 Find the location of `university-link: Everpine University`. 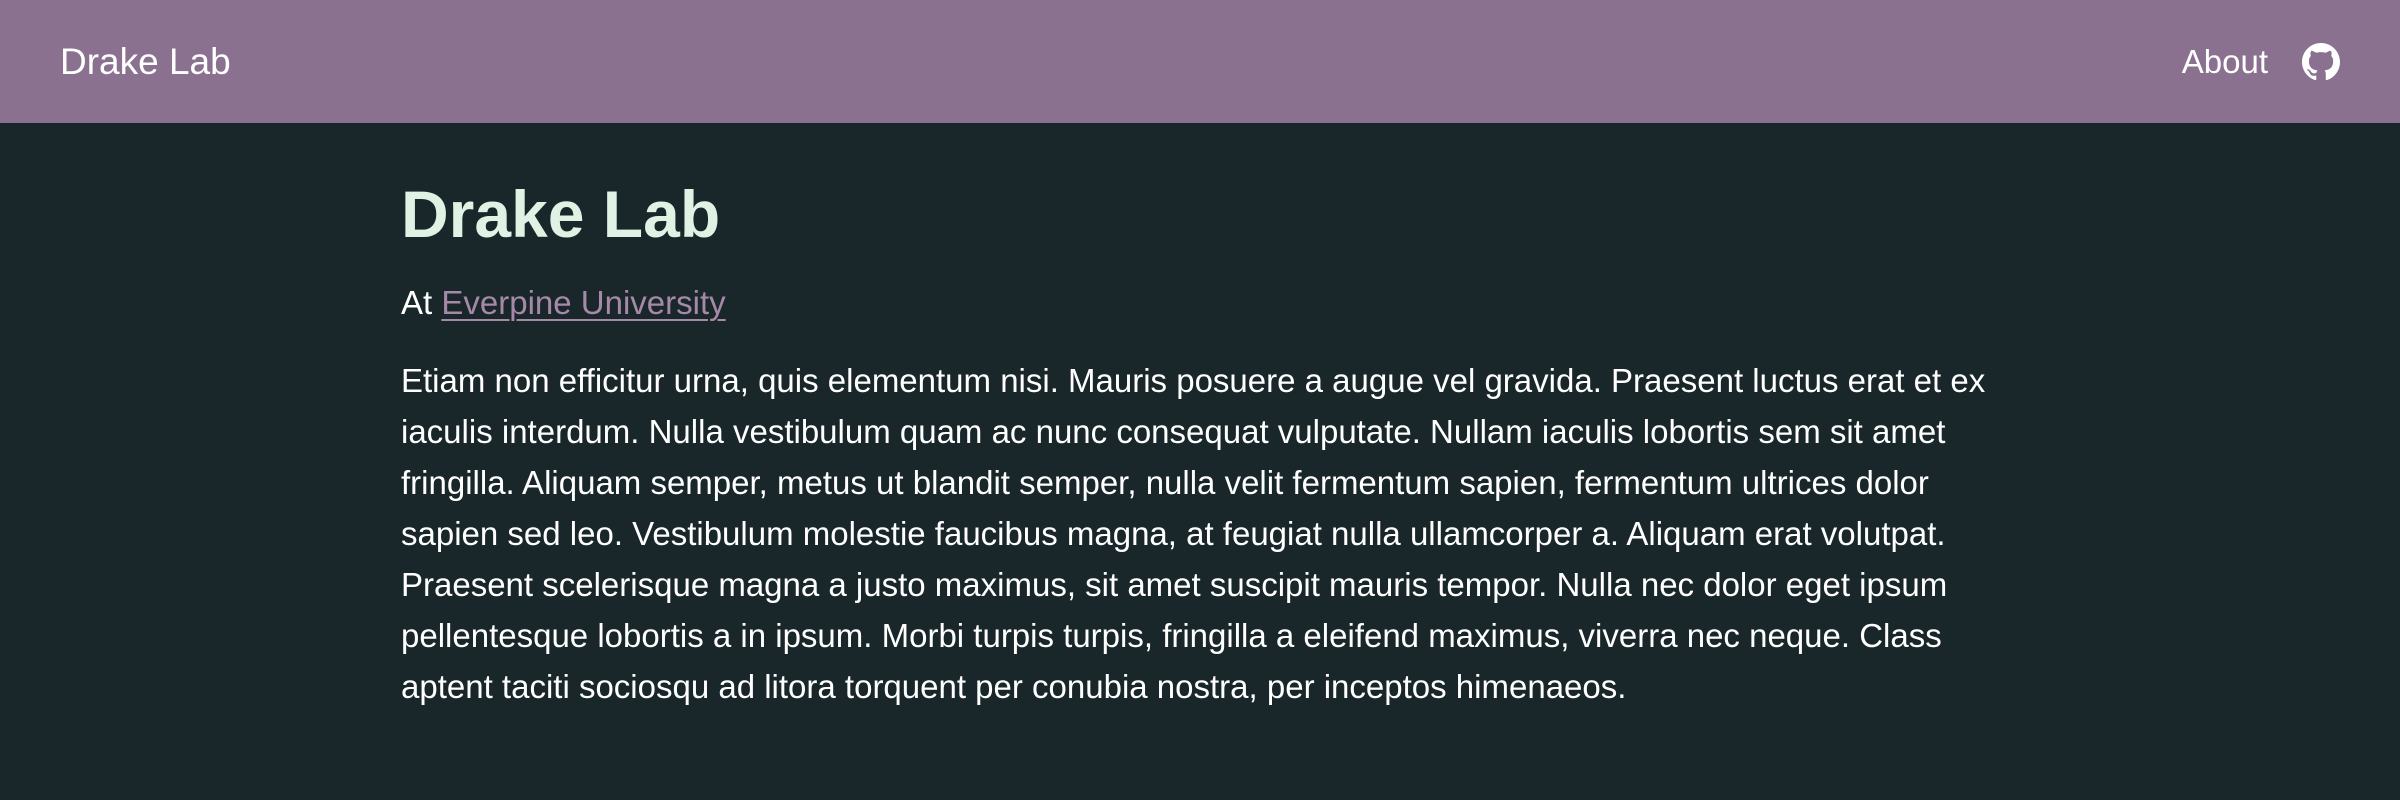

university-link: Everpine University is located at coordinates (583, 302).